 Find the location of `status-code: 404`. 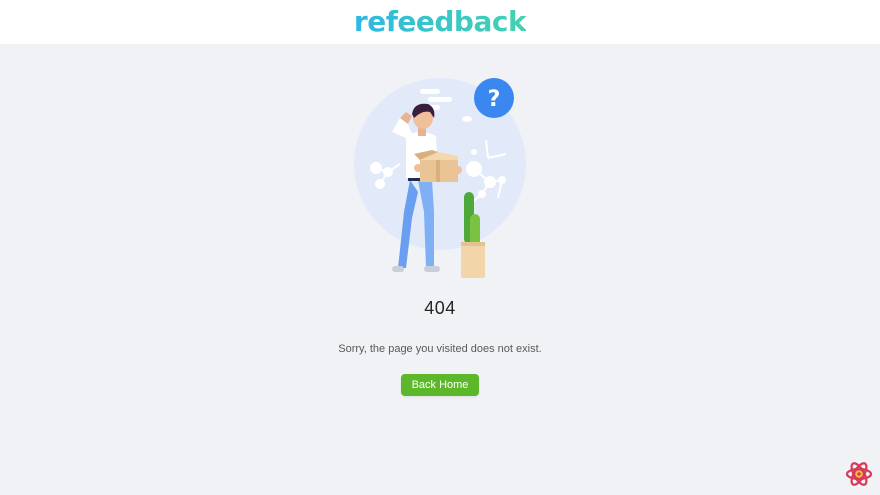

status-code: 404 is located at coordinates (440, 308).